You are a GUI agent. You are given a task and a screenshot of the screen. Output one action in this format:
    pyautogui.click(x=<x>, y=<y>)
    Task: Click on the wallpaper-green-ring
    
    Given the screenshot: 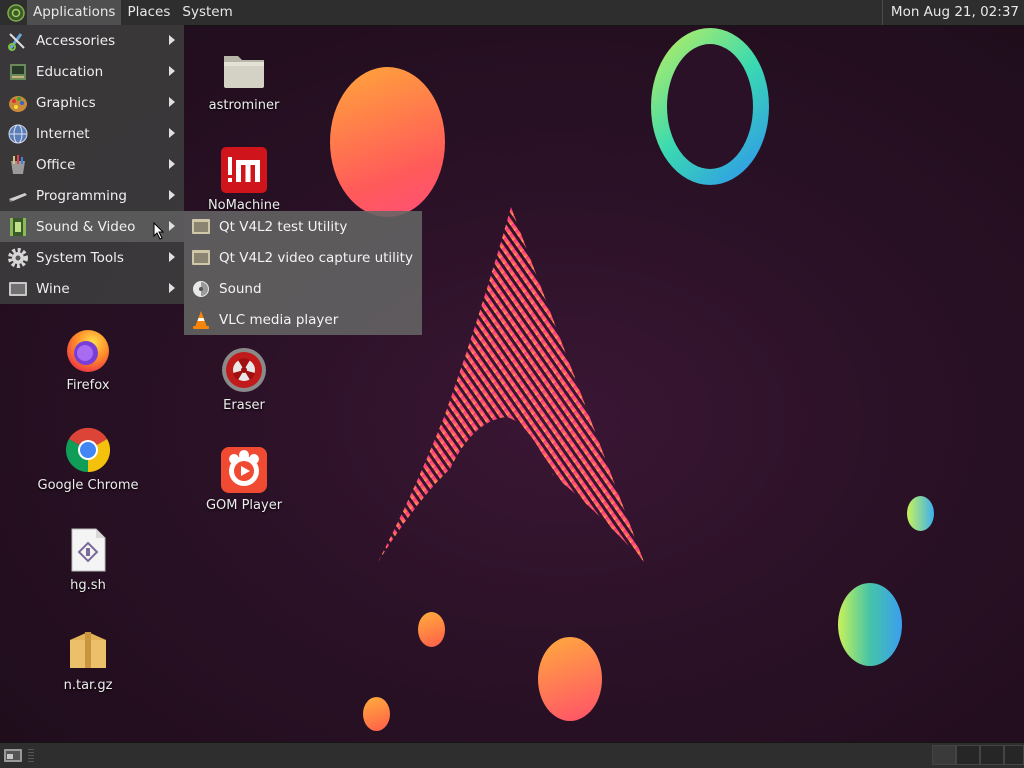 What is the action you would take?
    pyautogui.click(x=710, y=106)
    